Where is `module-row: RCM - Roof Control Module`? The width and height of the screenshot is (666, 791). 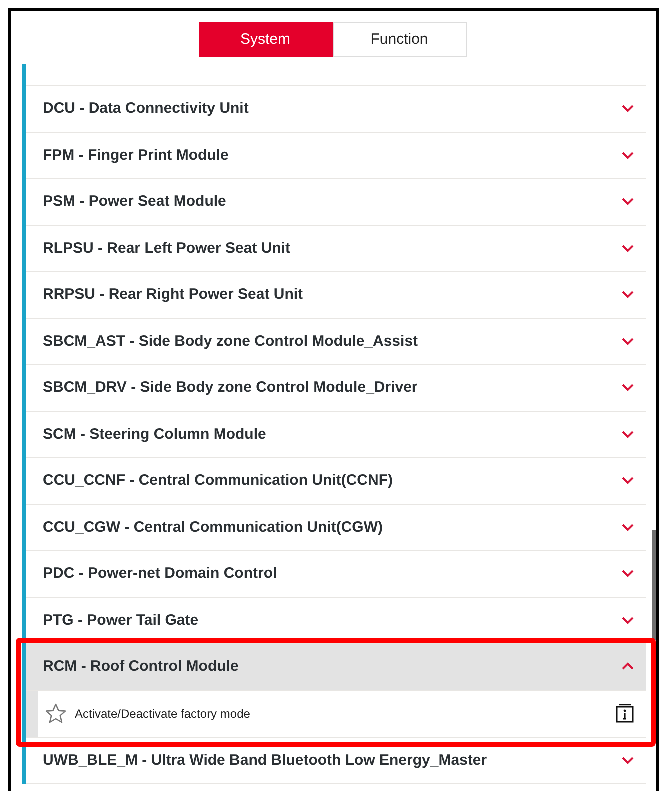
module-row: RCM - Roof Control Module is located at coordinates (336, 667).